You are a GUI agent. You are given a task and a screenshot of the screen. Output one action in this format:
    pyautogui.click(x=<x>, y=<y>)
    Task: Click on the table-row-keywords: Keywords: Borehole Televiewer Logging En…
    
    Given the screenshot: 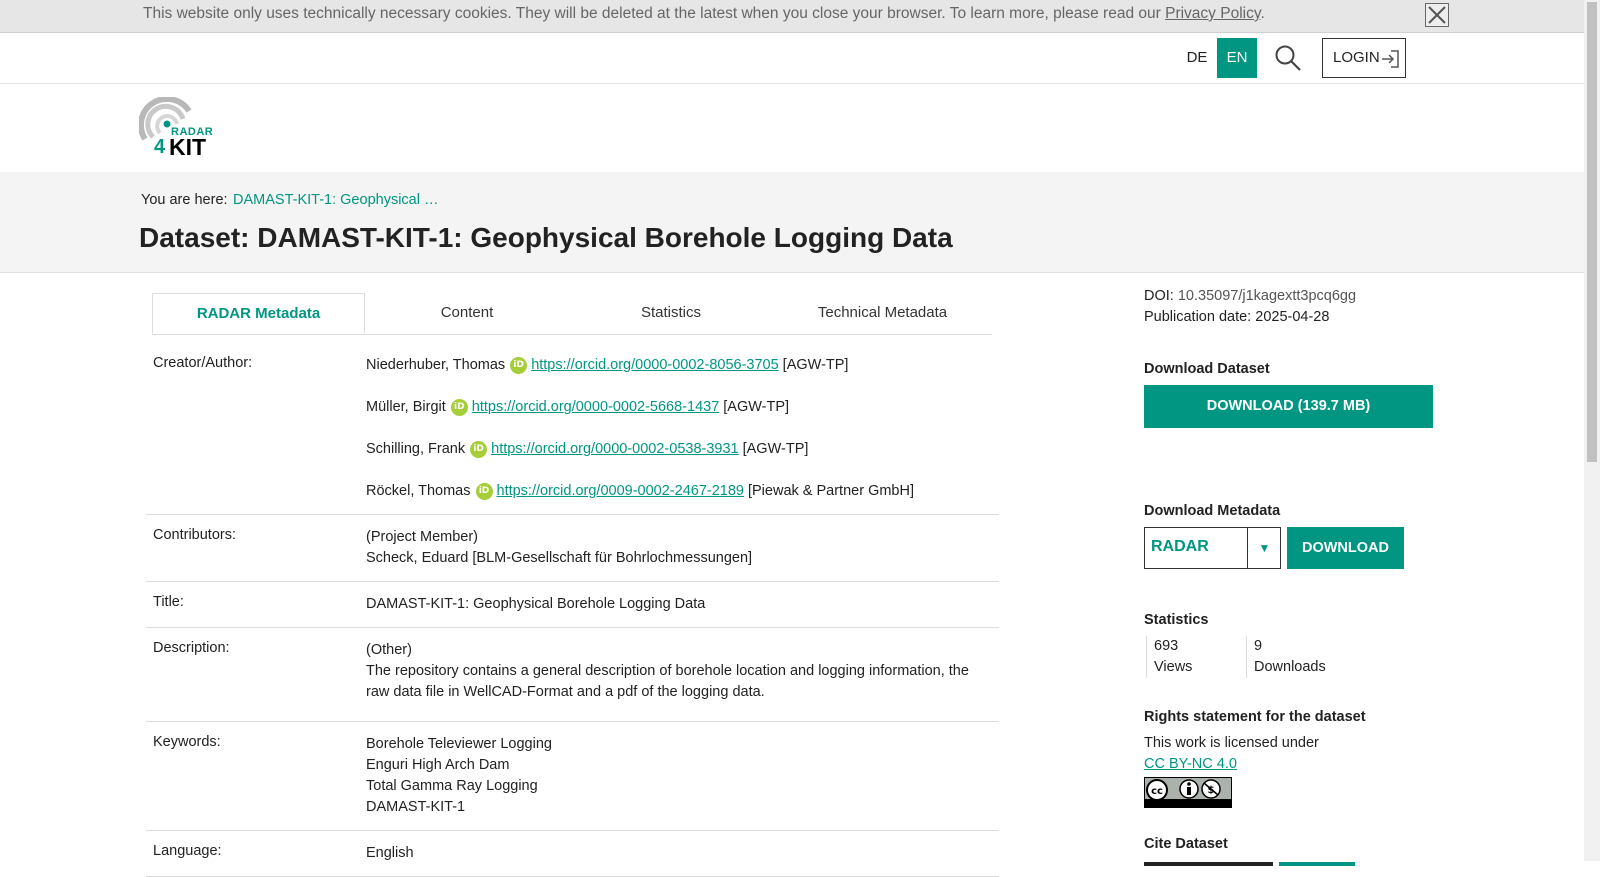 What is the action you would take?
    pyautogui.click(x=572, y=776)
    